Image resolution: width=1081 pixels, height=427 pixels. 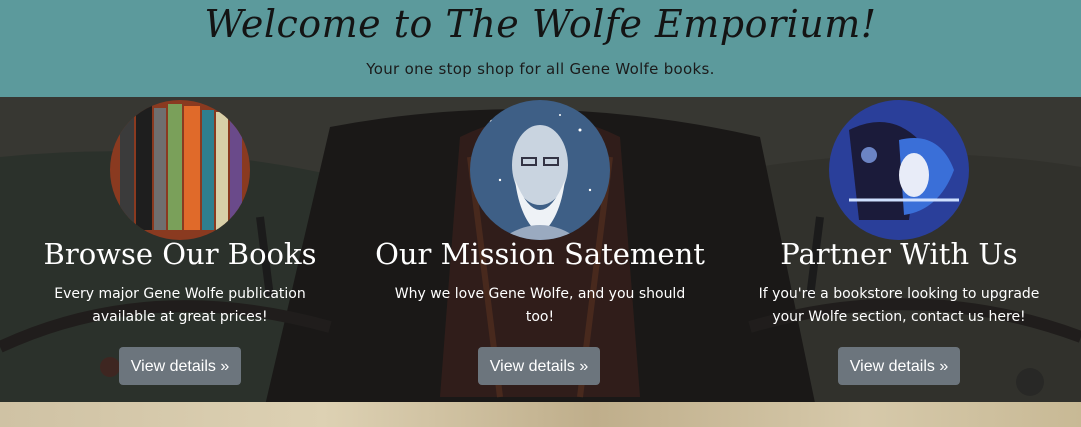 What do you see at coordinates (899, 170) in the screenshot?
I see `illustration-art` at bounding box center [899, 170].